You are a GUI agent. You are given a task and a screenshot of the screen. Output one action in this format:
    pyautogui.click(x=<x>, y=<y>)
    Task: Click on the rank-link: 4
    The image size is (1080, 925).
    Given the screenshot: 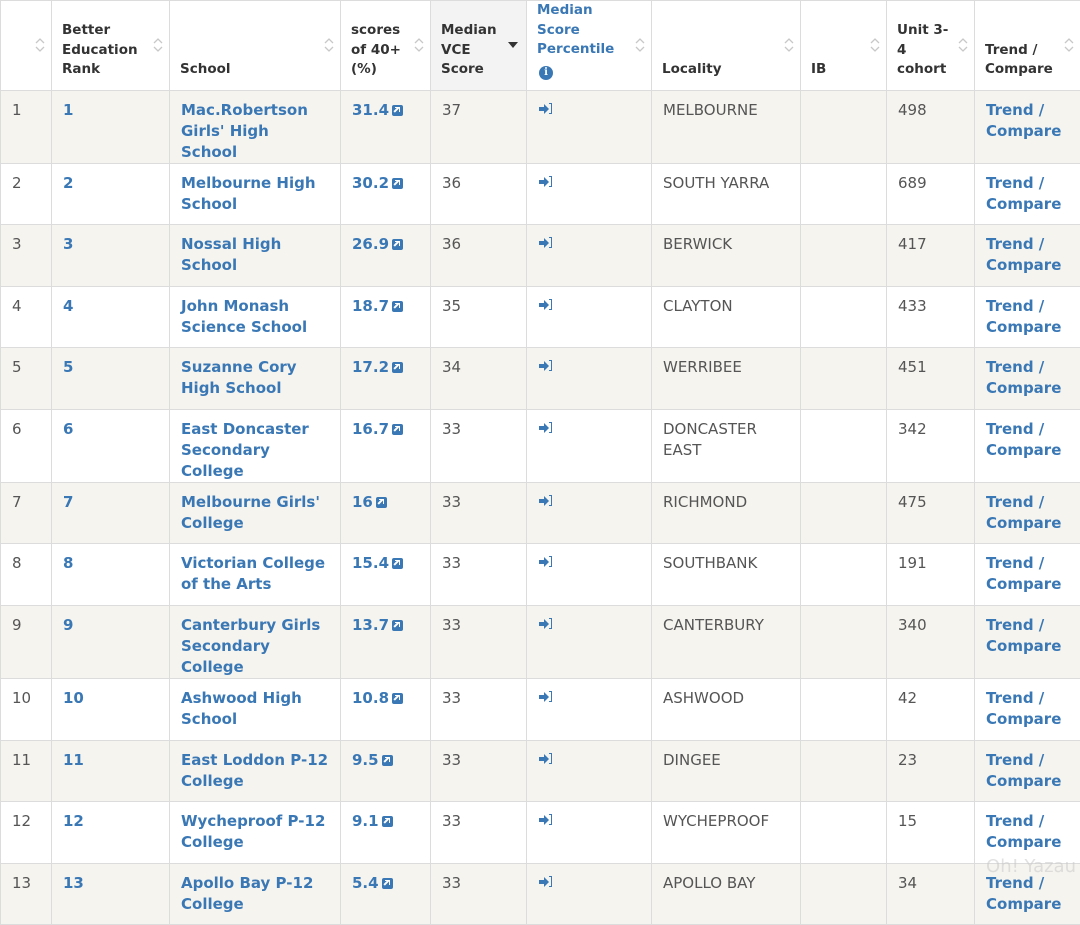 What is the action you would take?
    pyautogui.click(x=68, y=306)
    